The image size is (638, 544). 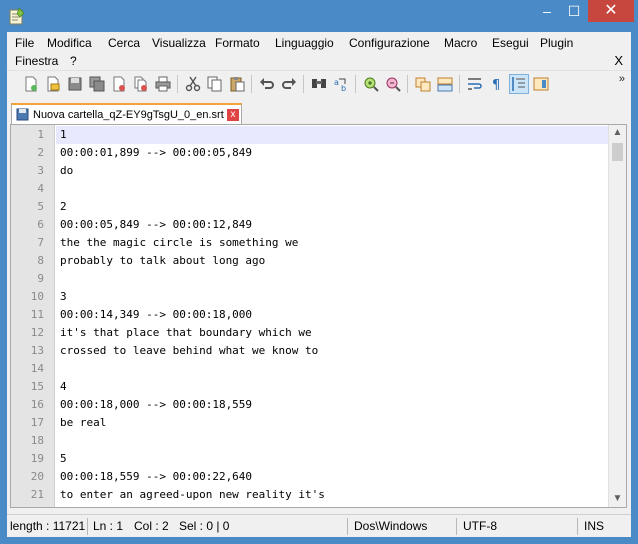 What do you see at coordinates (48, 526) in the screenshot?
I see `status-length: length : 11721` at bounding box center [48, 526].